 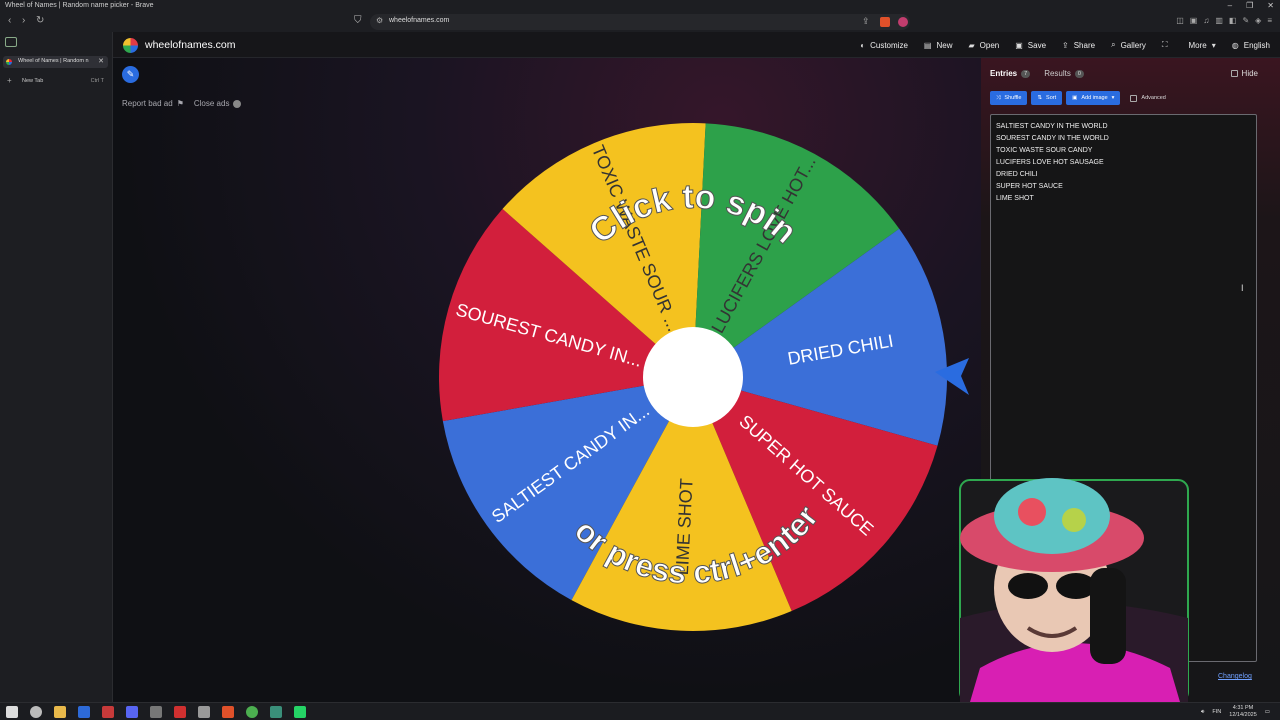 What do you see at coordinates (1052, 151) in the screenshot?
I see `entry-line: TOXIC WASTE SOUR CANDY` at bounding box center [1052, 151].